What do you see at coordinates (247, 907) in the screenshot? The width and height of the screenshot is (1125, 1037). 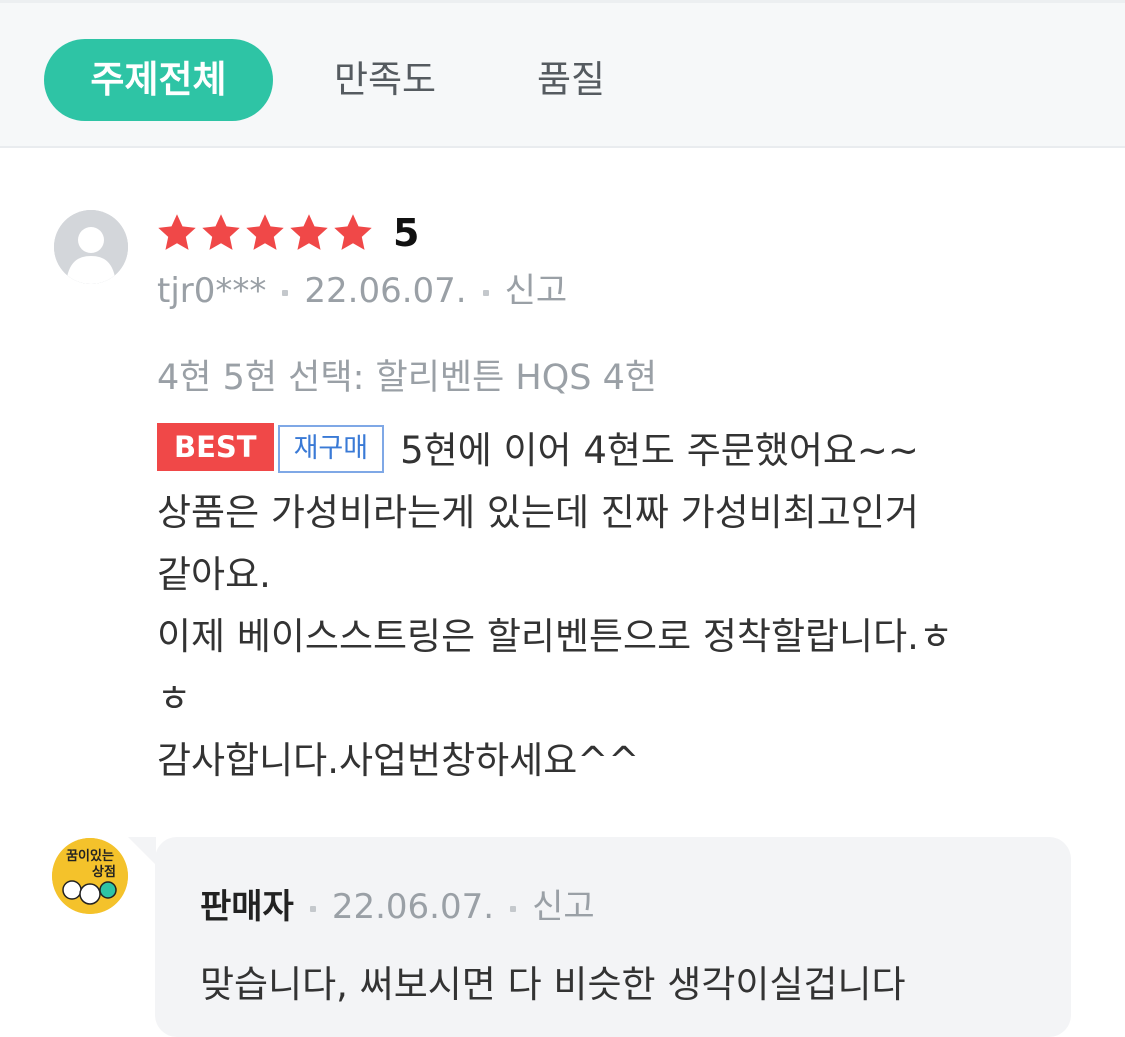 I see `seller-name: 판매자` at bounding box center [247, 907].